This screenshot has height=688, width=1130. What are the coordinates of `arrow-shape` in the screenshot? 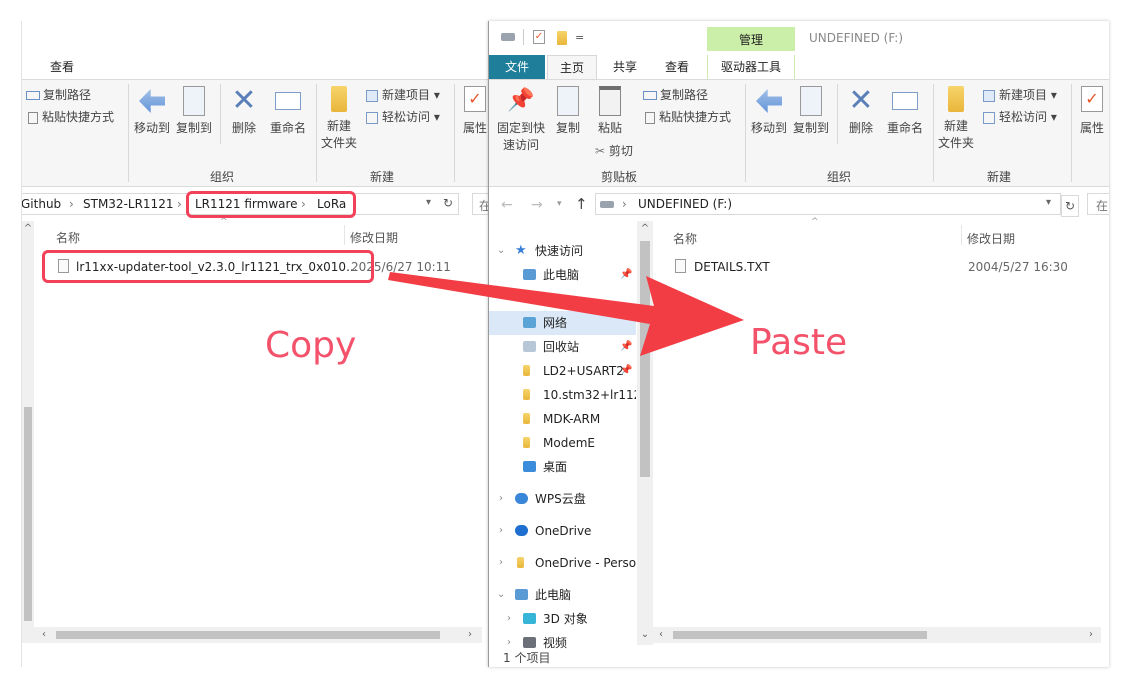 It's located at (566, 314).